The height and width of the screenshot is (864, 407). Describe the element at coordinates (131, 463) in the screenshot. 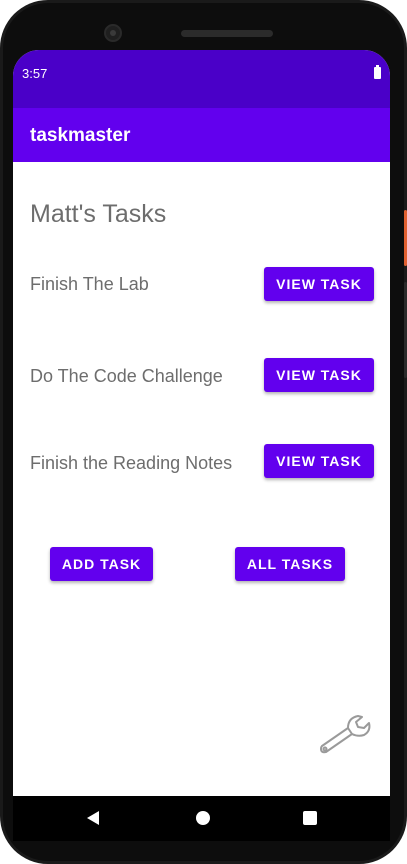

I see `task-label: Finish the Reading Notes` at that location.